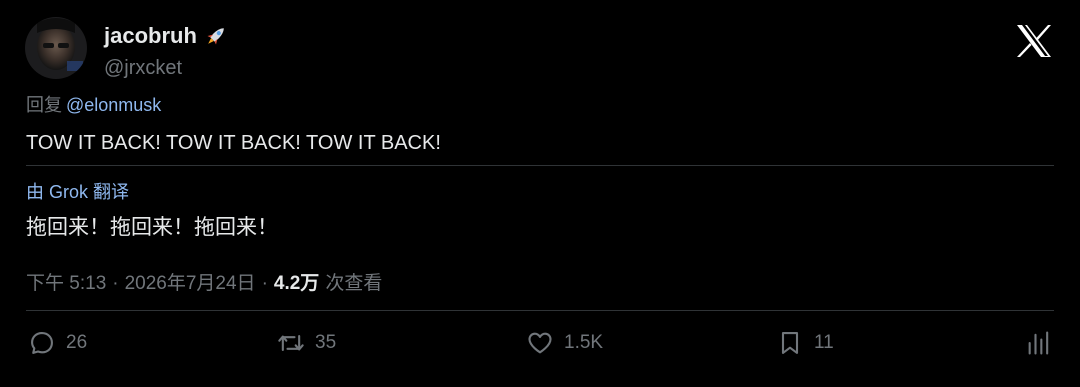  Describe the element at coordinates (113, 105) in the screenshot. I see `reply-mention-link: @elonmusk` at that location.